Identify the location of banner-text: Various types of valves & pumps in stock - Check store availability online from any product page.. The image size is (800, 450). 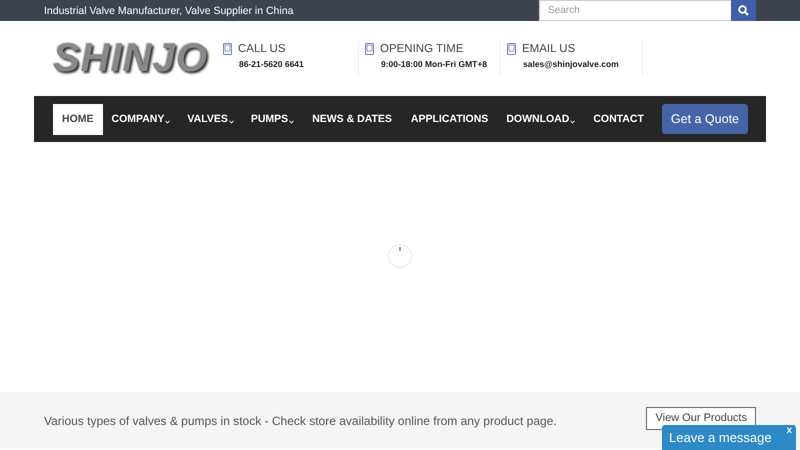
(301, 421).